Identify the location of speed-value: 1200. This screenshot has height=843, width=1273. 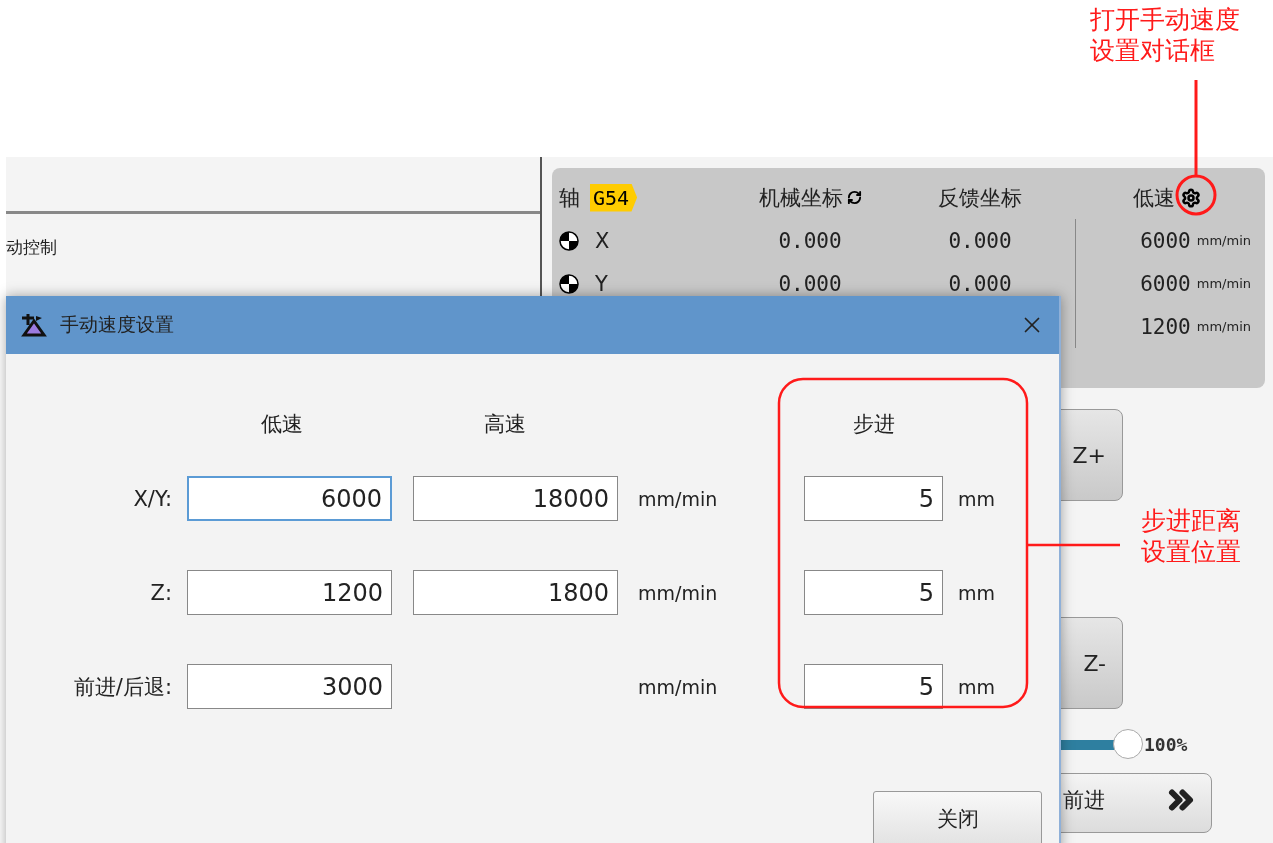
(1165, 326).